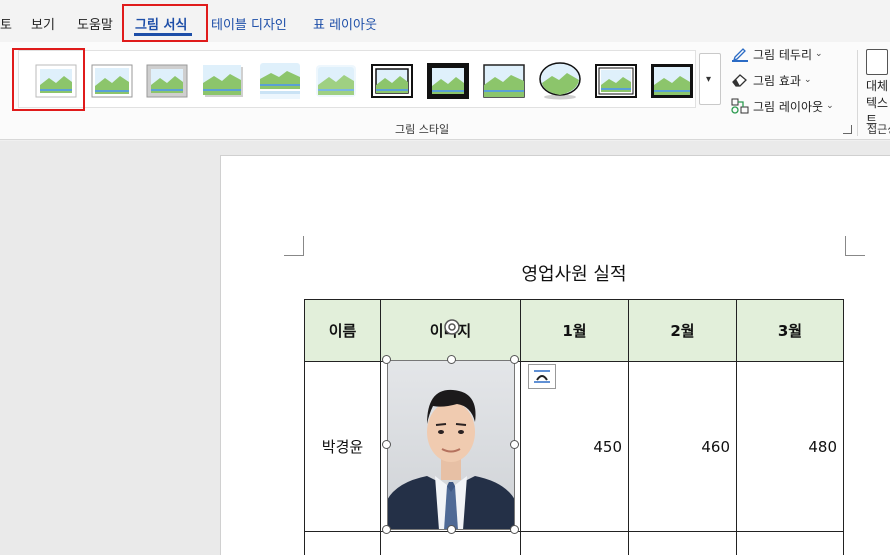  Describe the element at coordinates (167, 81) in the screenshot. I see `picture-style-metal-frame` at that location.